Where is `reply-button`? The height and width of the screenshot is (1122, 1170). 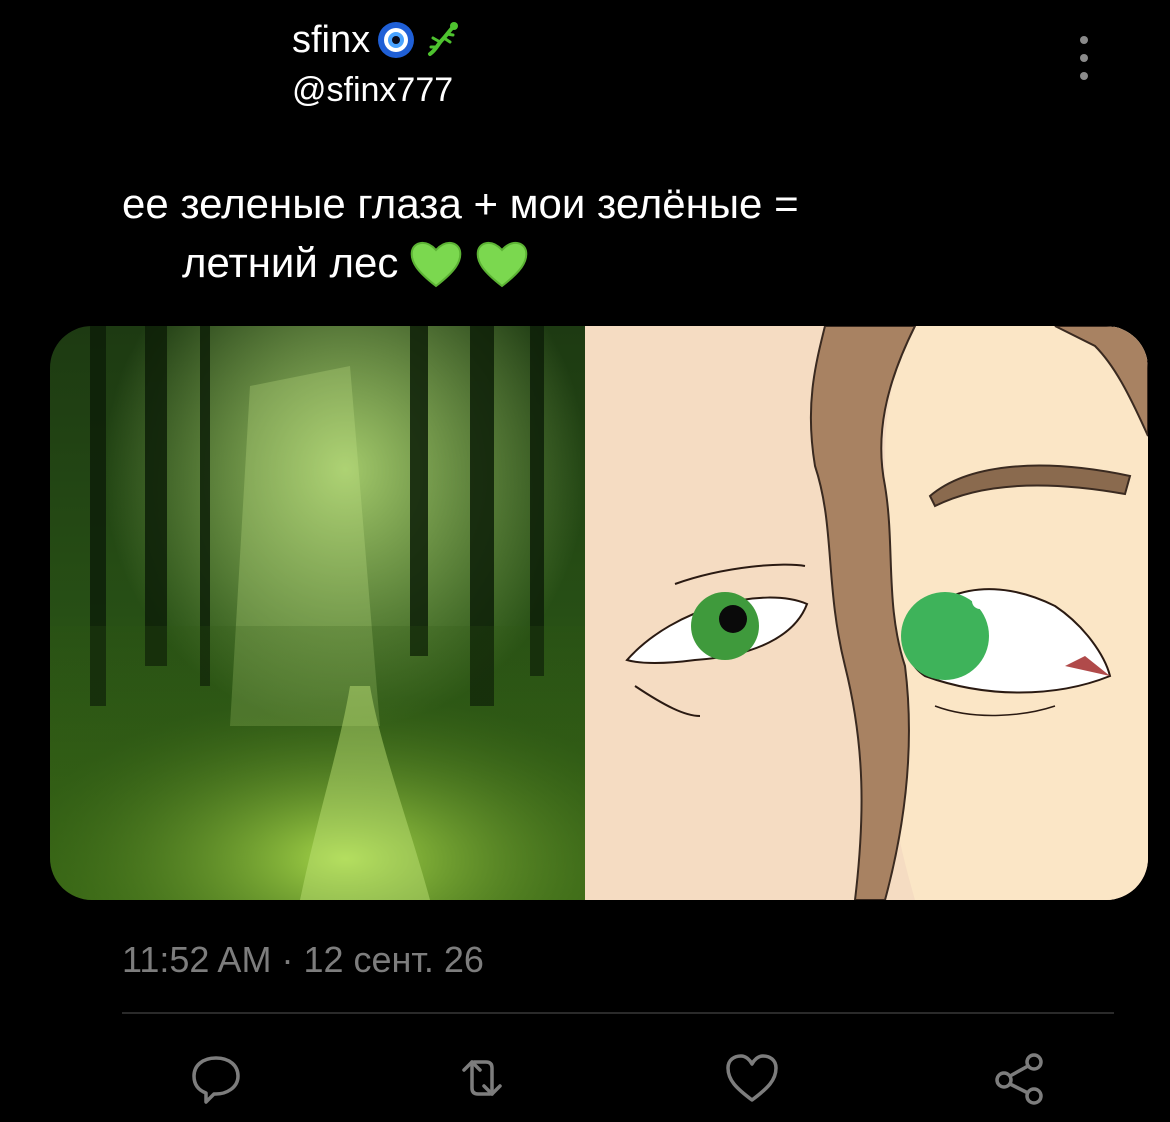
reply-button is located at coordinates (216, 1078).